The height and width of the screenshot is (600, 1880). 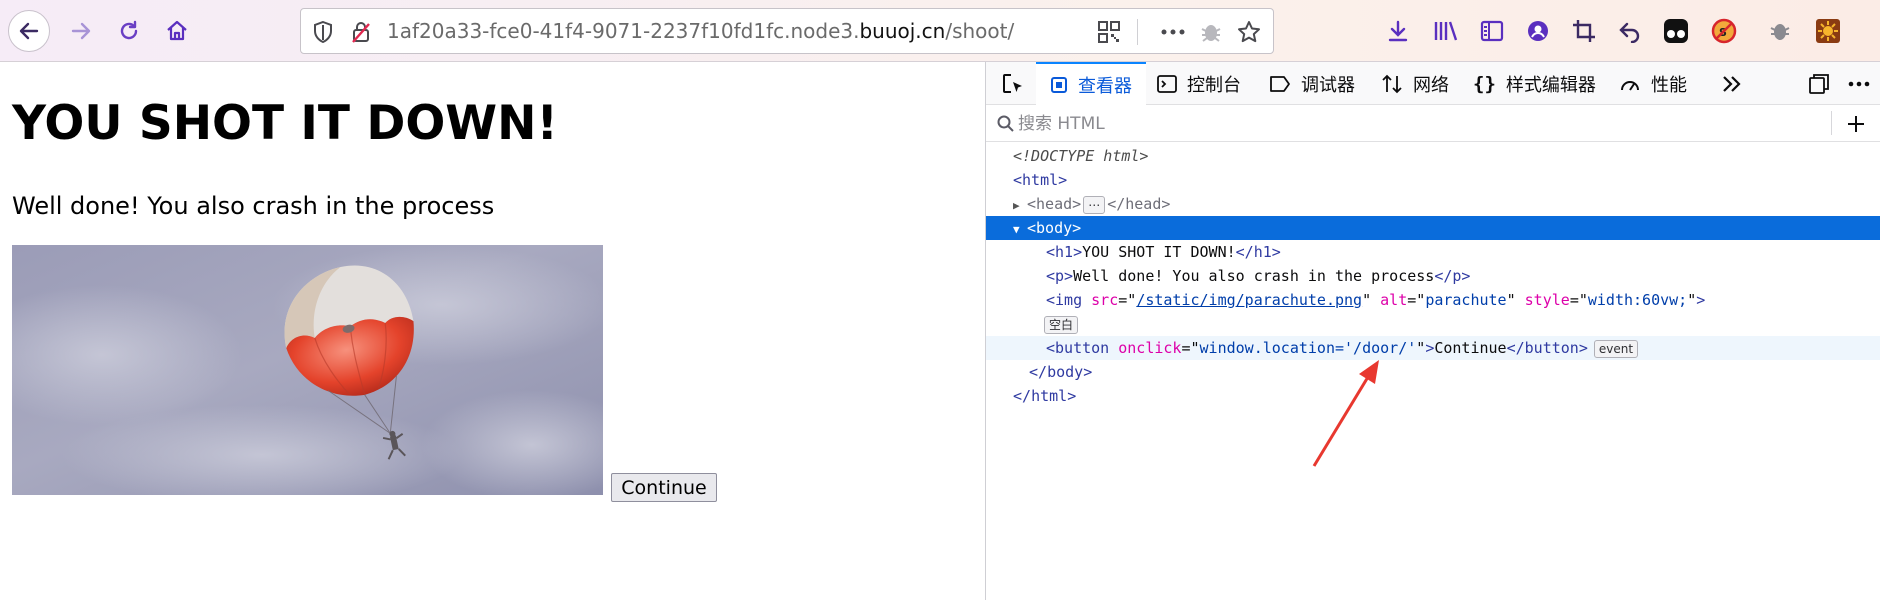 I want to click on back-button, so click(x=29, y=31).